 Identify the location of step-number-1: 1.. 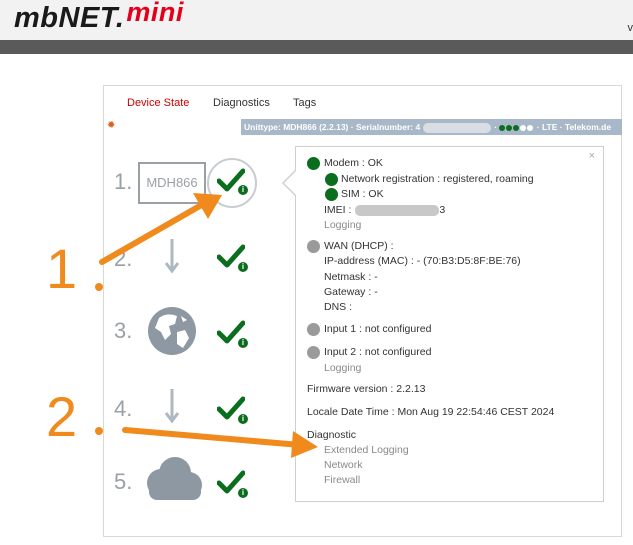
(123, 181).